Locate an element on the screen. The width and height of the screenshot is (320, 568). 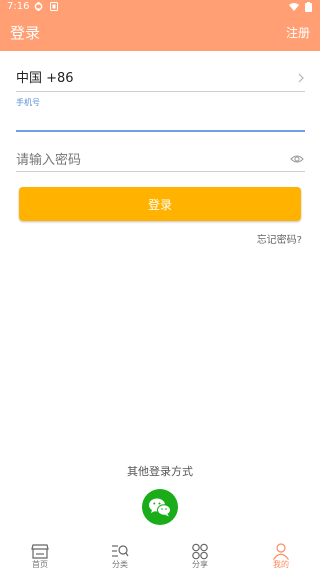
sync-icon is located at coordinates (38, 6).